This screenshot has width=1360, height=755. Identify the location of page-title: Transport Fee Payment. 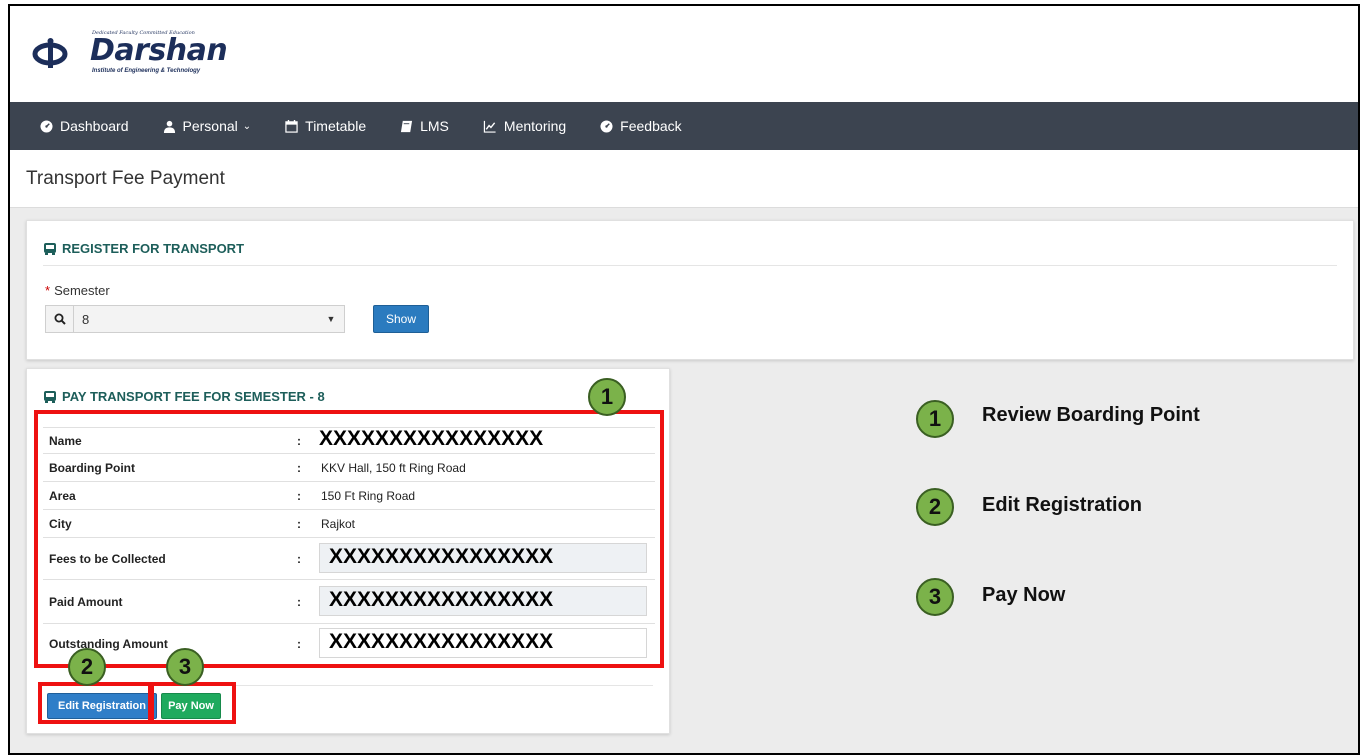
(125, 178).